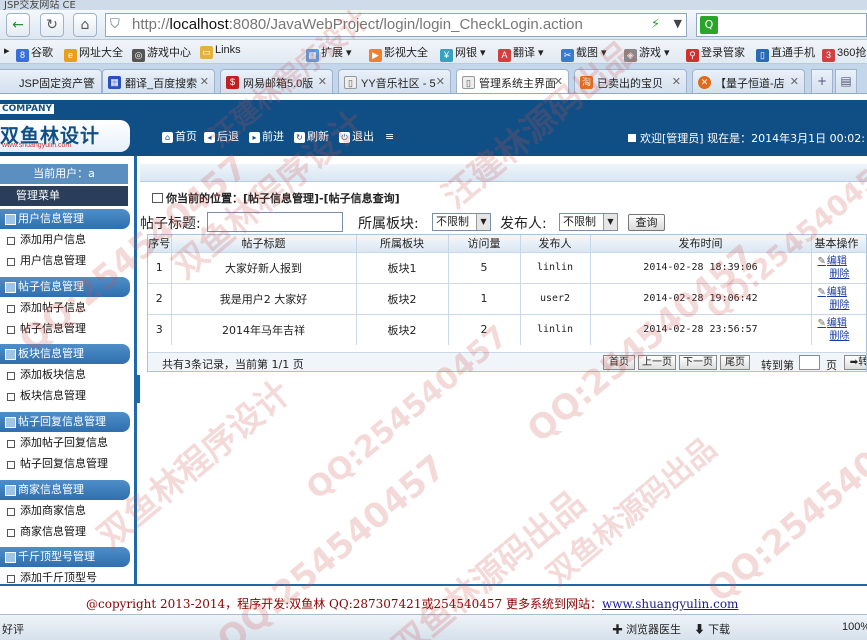  Describe the element at coordinates (670, 604) in the screenshot. I see `site-link: www.shuangyulin.com` at that location.